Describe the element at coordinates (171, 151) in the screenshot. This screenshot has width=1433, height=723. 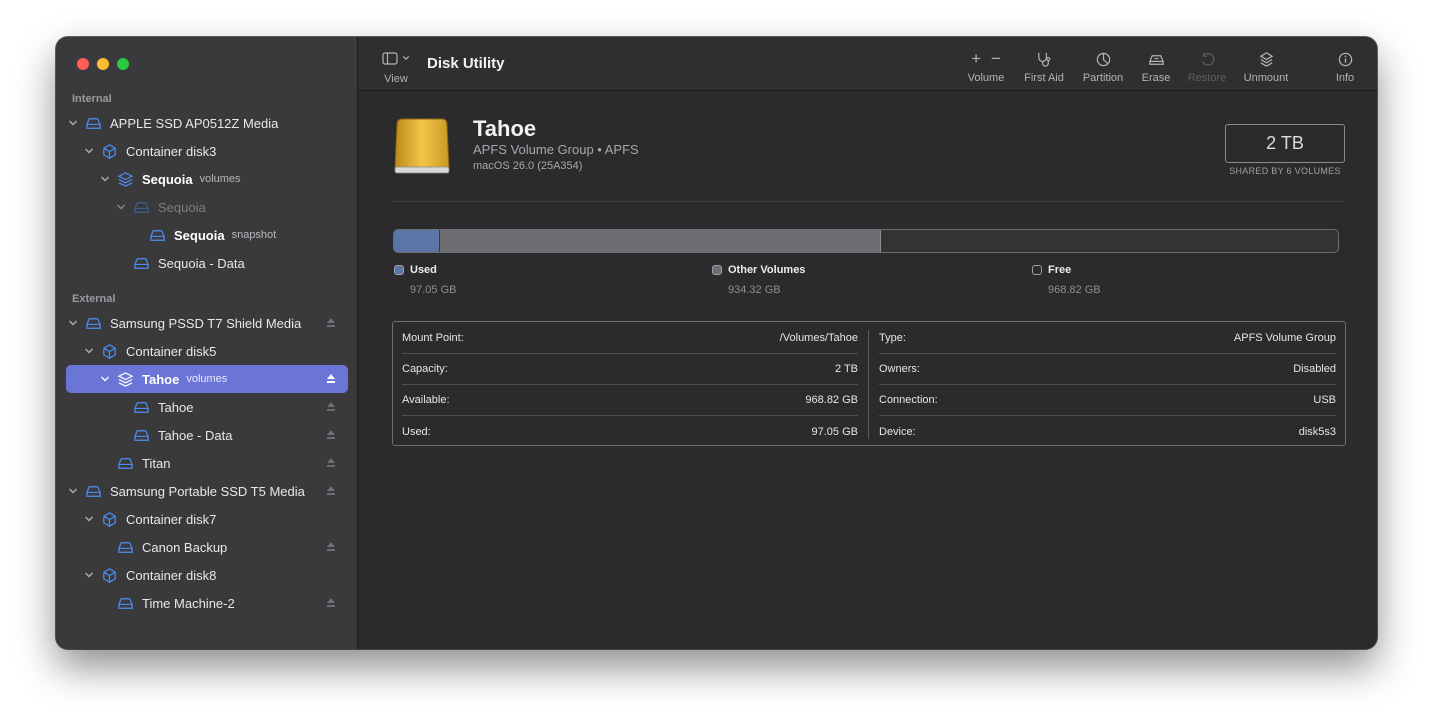
I see `sidebar-item-label: Container disk3` at that location.